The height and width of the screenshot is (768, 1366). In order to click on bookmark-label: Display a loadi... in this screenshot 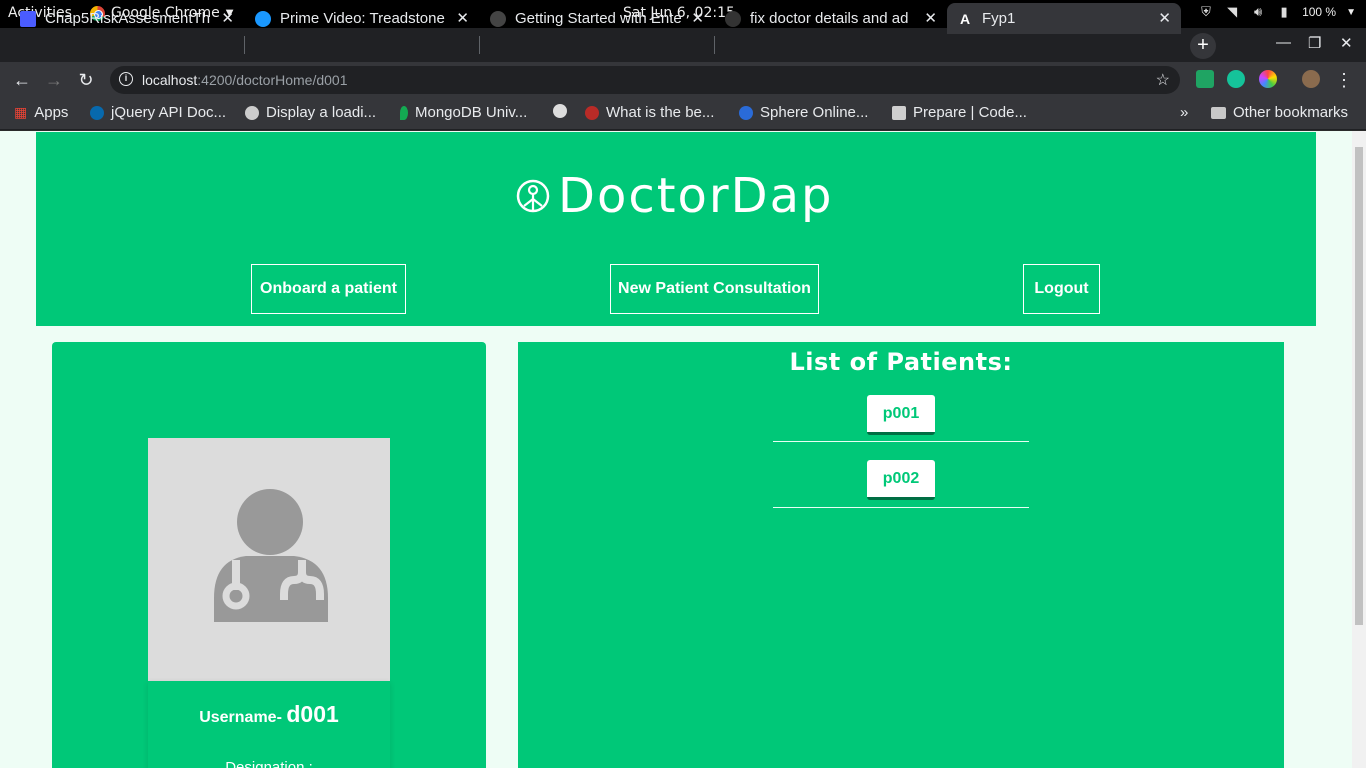, I will do `click(321, 112)`.